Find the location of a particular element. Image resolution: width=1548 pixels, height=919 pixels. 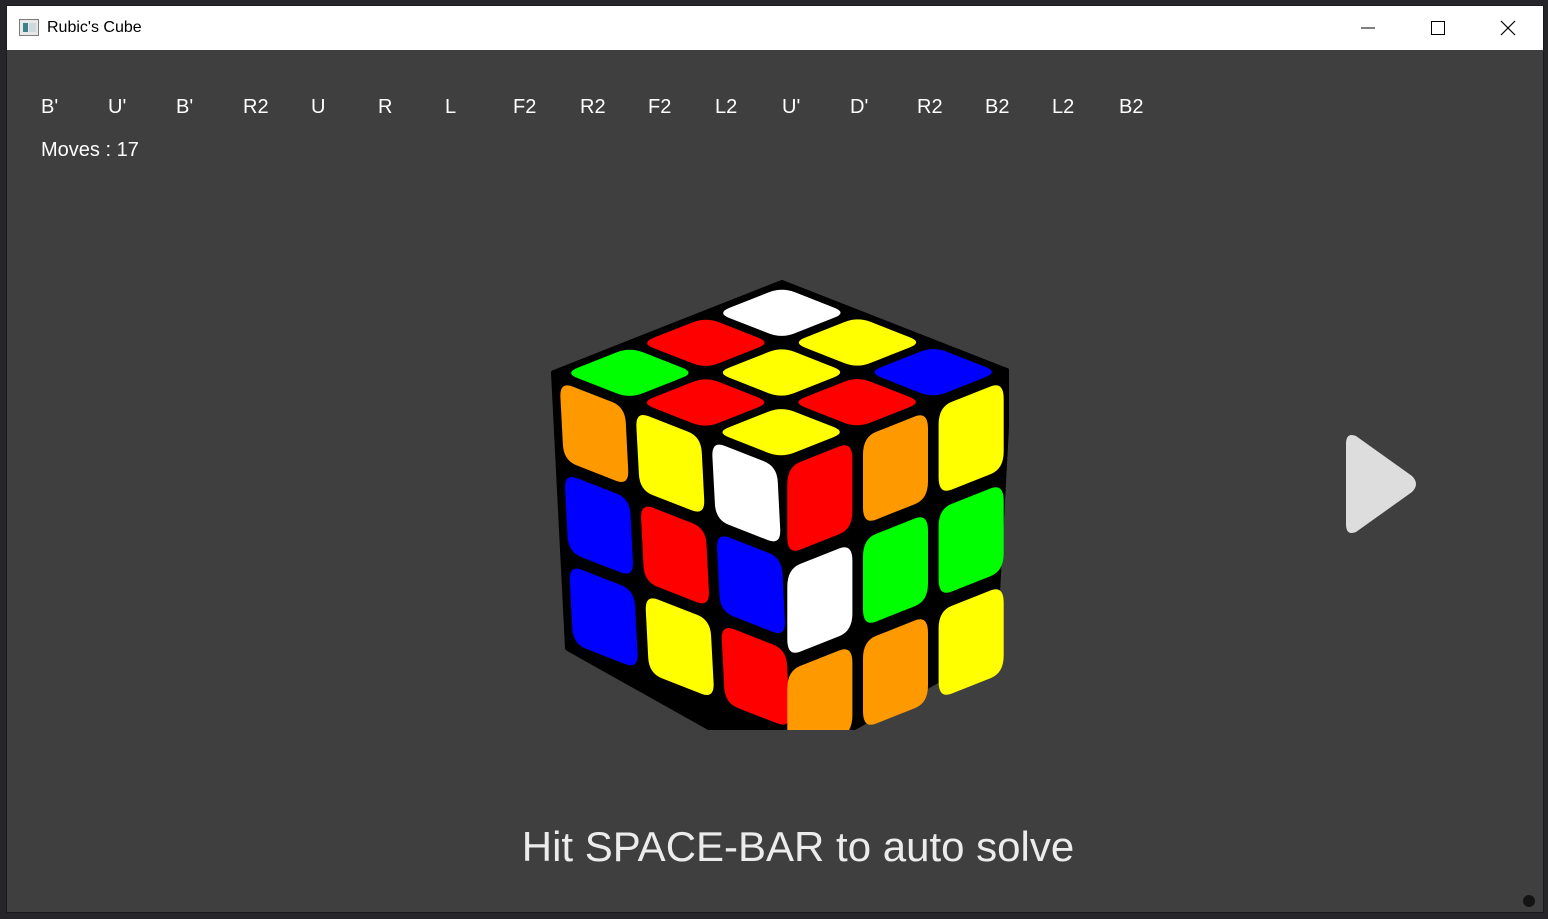

moves-count: Moves : 17 is located at coordinates (90, 150).